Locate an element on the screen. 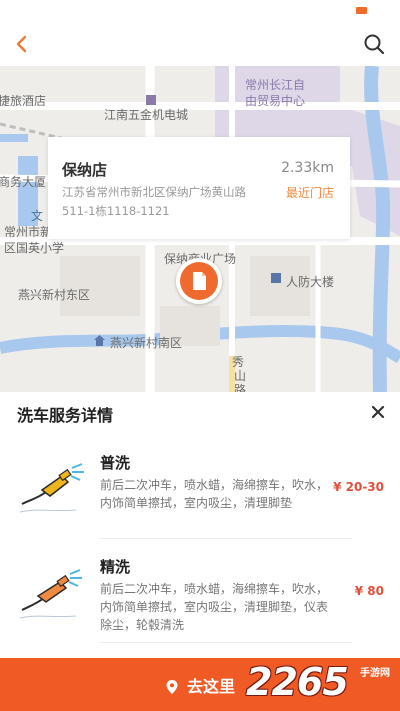 This screenshot has height=711, width=400. store-name: 保纳店 is located at coordinates (85, 170).